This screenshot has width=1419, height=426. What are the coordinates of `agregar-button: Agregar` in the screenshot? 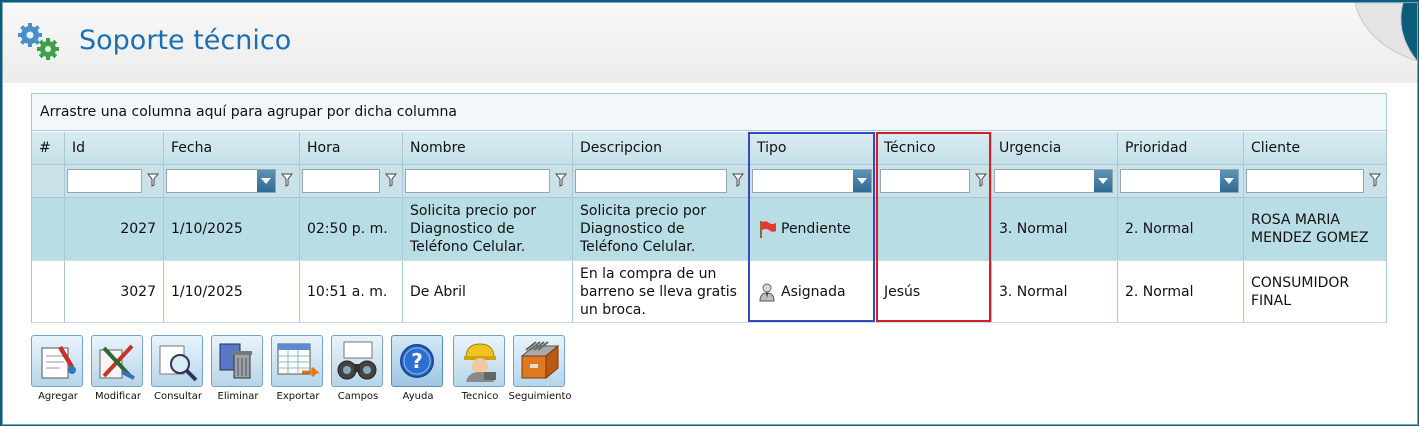 It's located at (58, 370).